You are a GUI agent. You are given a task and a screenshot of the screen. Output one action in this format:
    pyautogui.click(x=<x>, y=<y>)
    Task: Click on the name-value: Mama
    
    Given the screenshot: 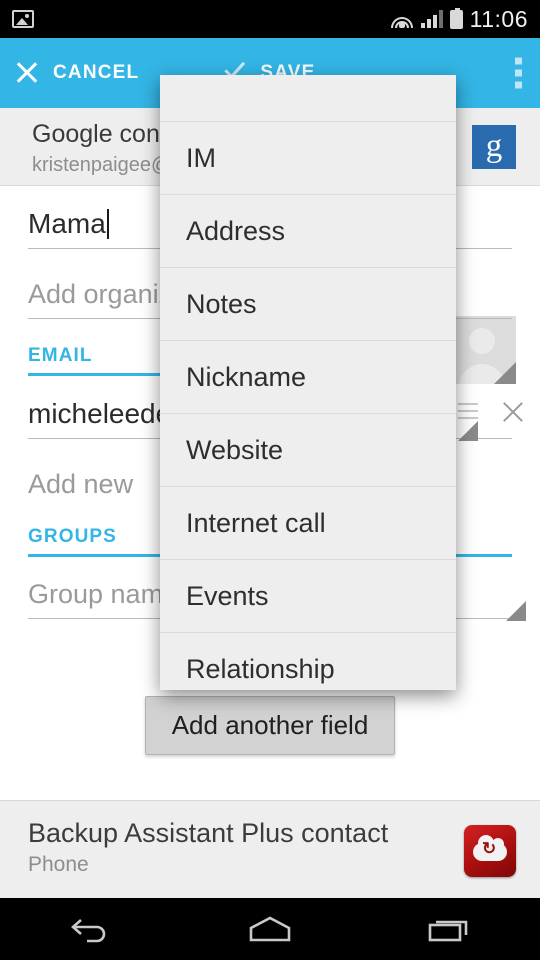 What is the action you would take?
    pyautogui.click(x=67, y=223)
    